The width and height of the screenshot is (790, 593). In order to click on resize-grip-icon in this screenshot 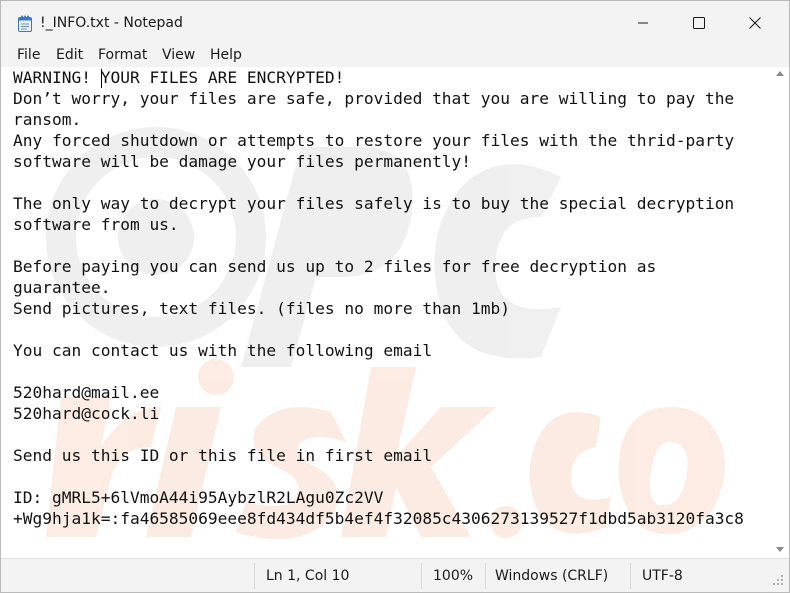, I will do `click(778, 580)`.